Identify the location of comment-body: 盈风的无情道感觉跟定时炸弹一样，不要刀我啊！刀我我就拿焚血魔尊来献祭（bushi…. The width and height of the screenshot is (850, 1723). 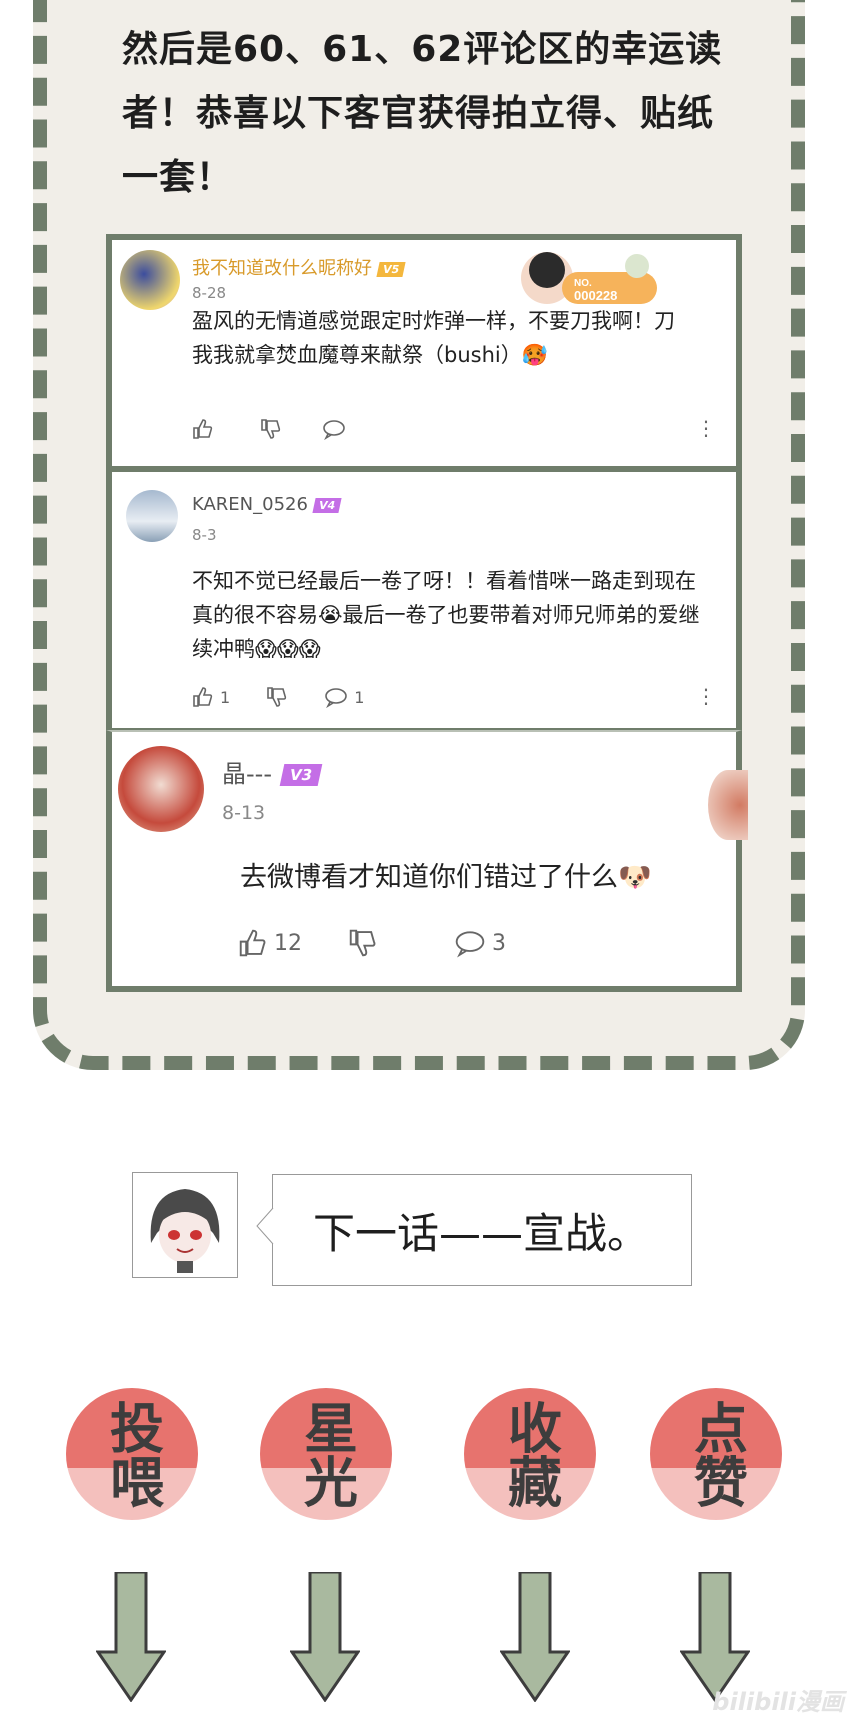
(433, 338).